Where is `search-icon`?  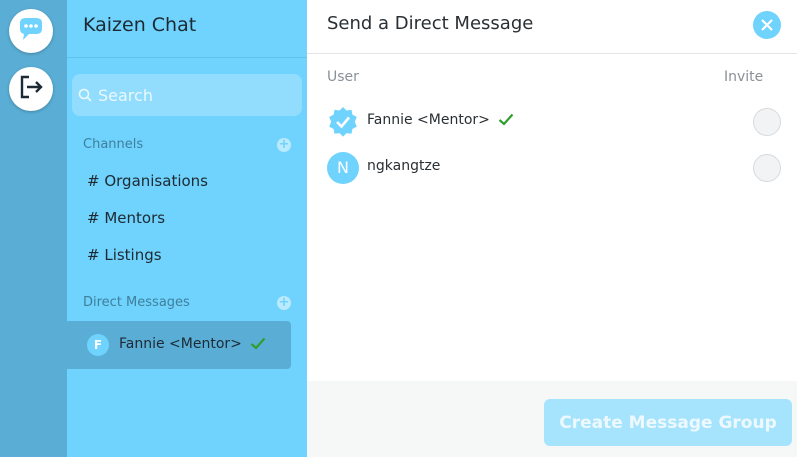
search-icon is located at coordinates (85, 95).